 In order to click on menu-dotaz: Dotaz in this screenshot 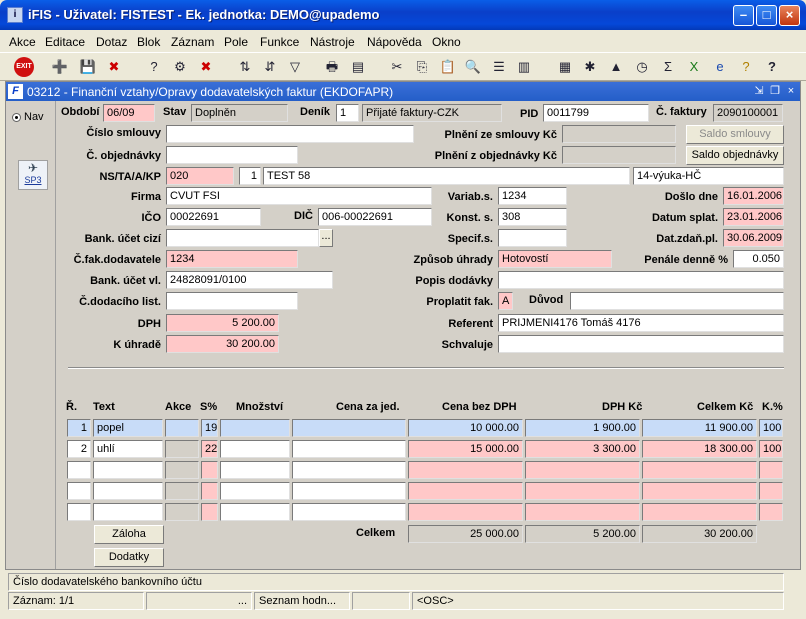, I will do `click(111, 42)`.